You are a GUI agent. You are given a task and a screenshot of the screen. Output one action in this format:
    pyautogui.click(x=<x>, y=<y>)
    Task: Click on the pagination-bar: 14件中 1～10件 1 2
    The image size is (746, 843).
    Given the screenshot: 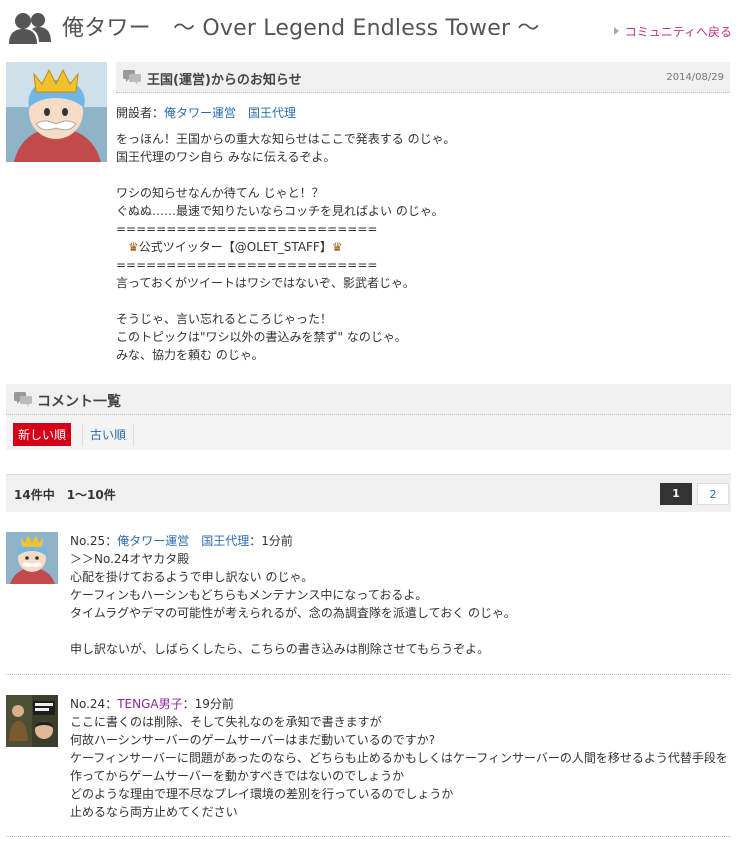 What is the action you would take?
    pyautogui.click(x=368, y=493)
    